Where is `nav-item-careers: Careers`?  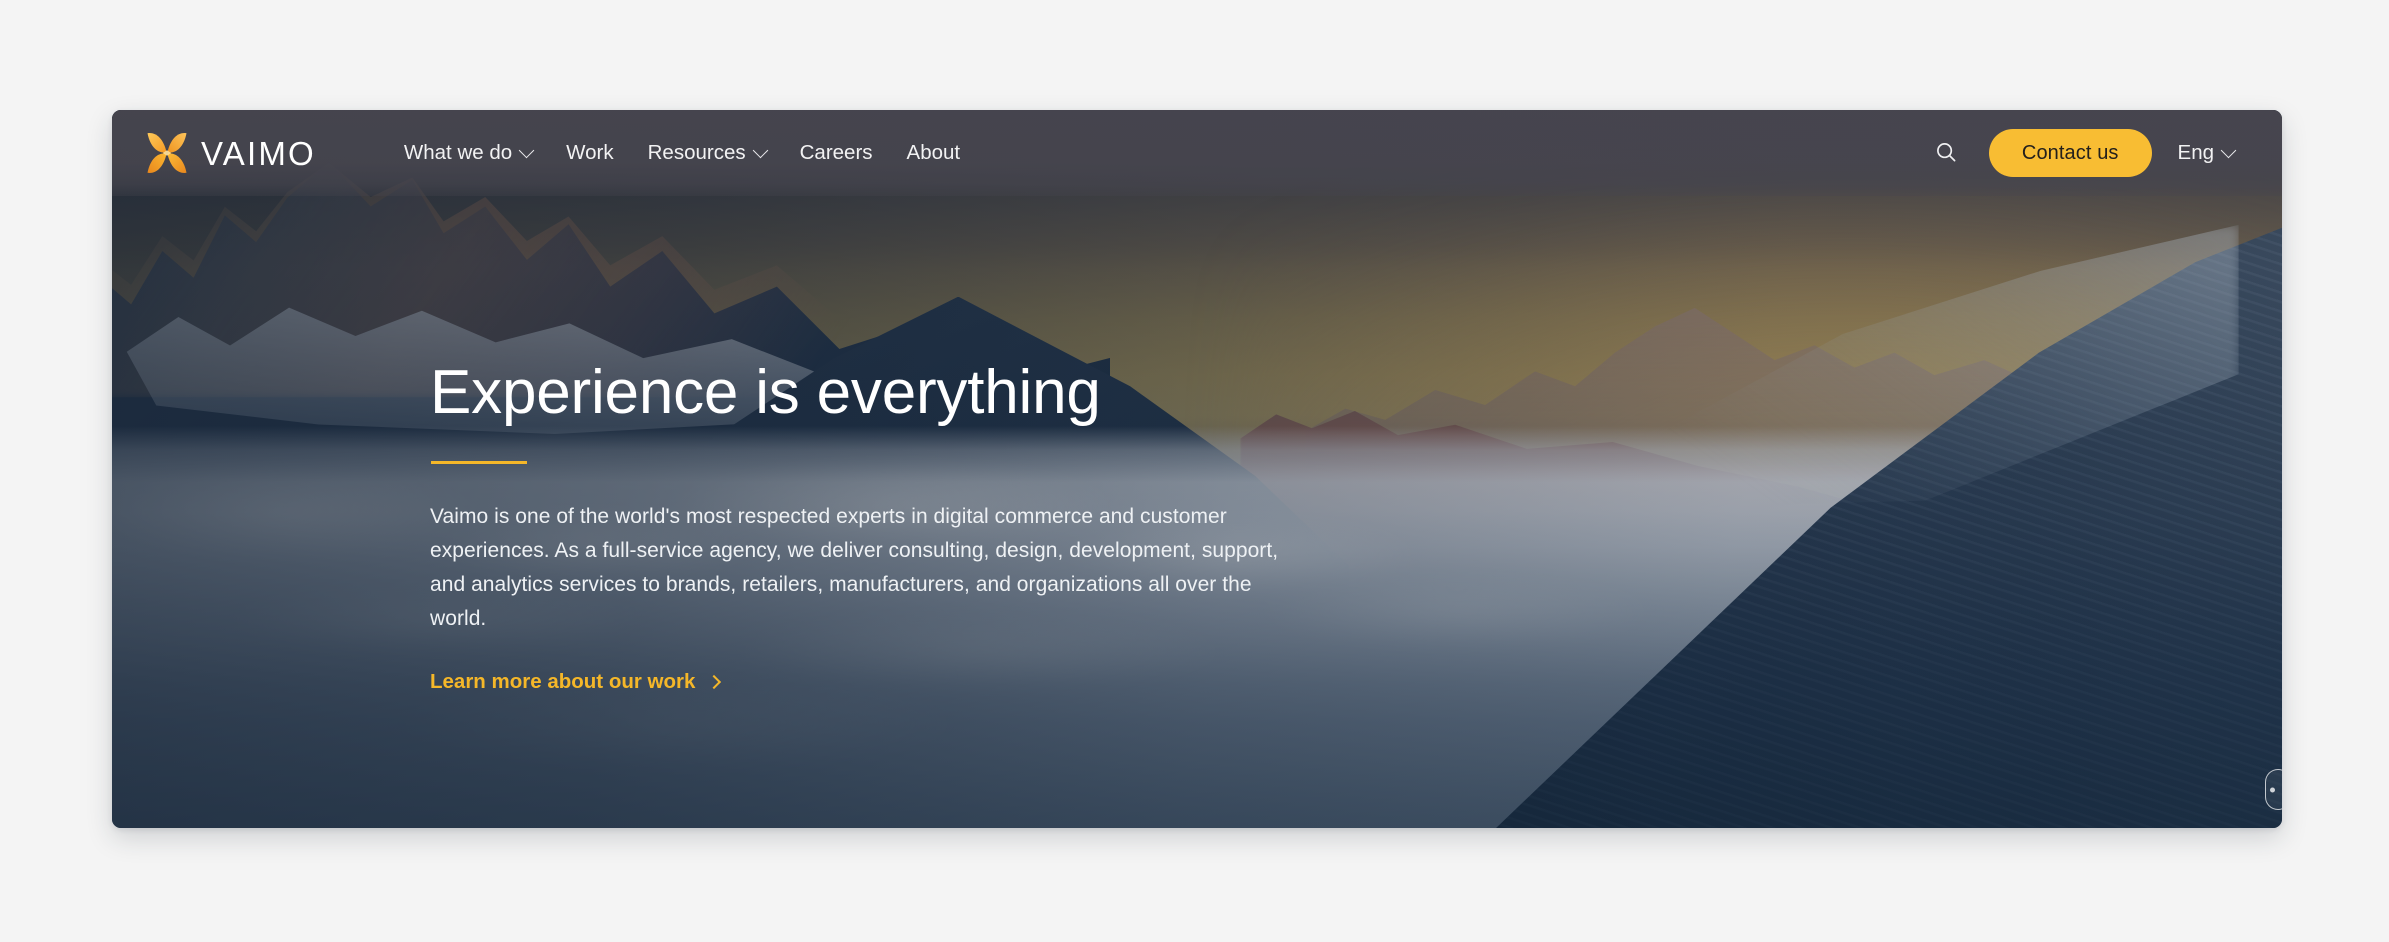 nav-item-careers: Careers is located at coordinates (836, 152).